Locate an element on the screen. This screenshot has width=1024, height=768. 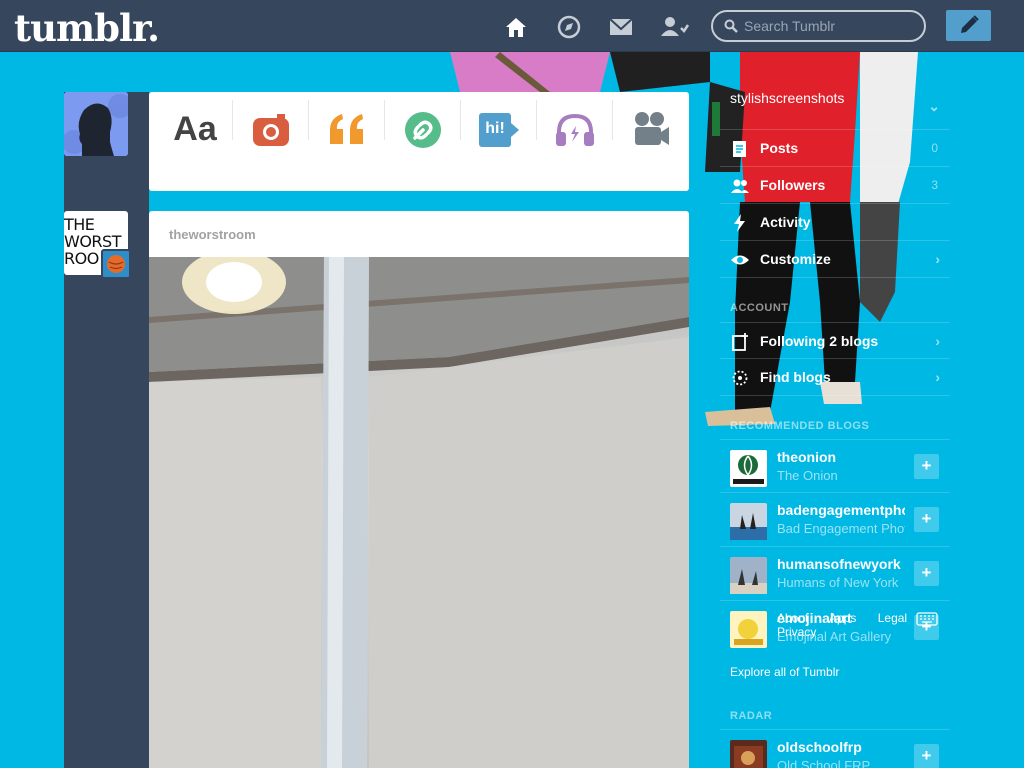
blog-title: The Onion is located at coordinates (807, 475).